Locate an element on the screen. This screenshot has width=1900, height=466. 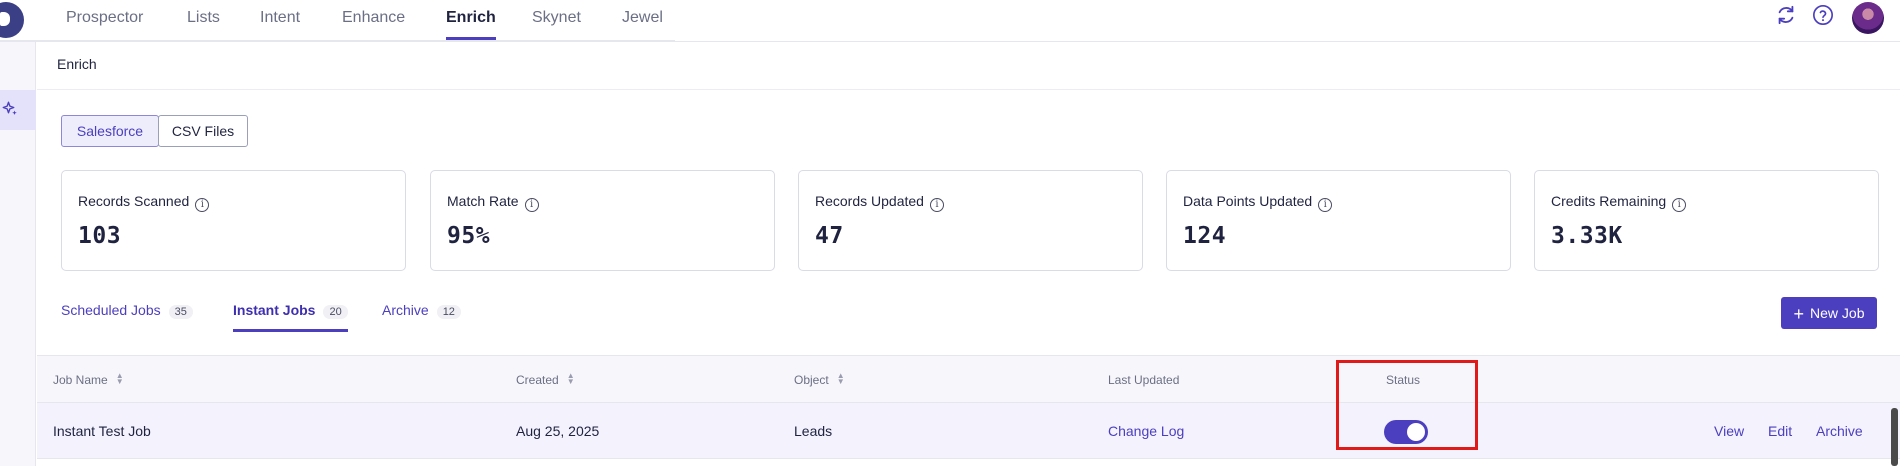
stat-value: 3.33K is located at coordinates (1587, 236).